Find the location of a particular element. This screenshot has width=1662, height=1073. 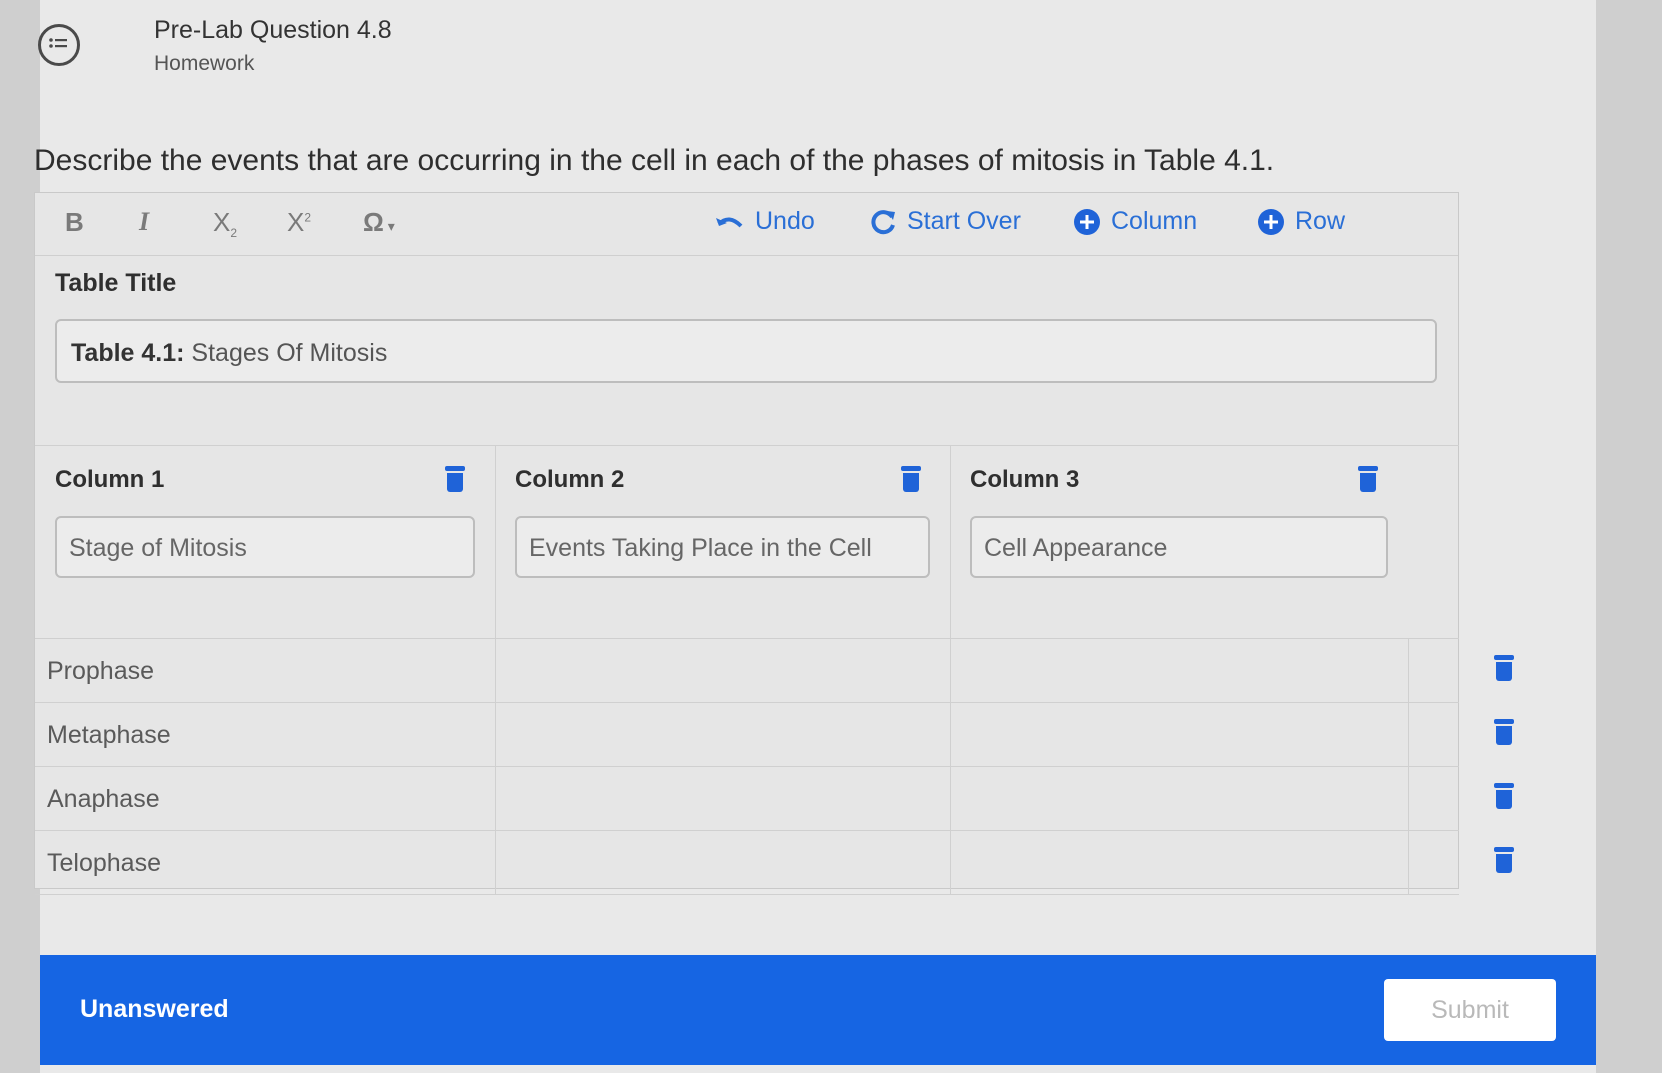

column-label: Column 1 is located at coordinates (110, 479).